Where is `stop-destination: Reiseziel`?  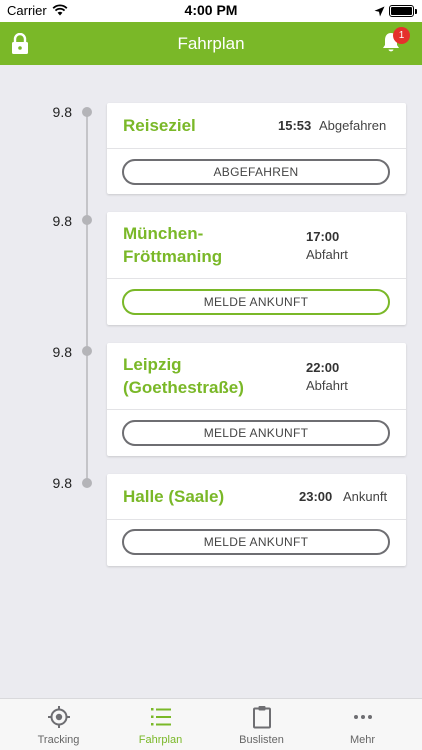
stop-destination: Reiseziel is located at coordinates (159, 125).